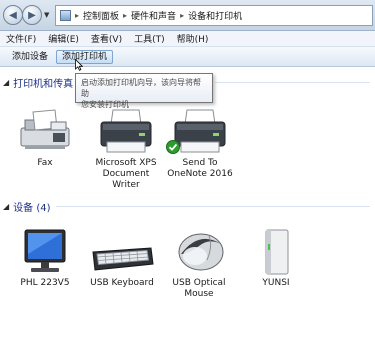 This screenshot has width=375, height=345. I want to click on command-bar: 添加设备 添加打印机, so click(187, 57).